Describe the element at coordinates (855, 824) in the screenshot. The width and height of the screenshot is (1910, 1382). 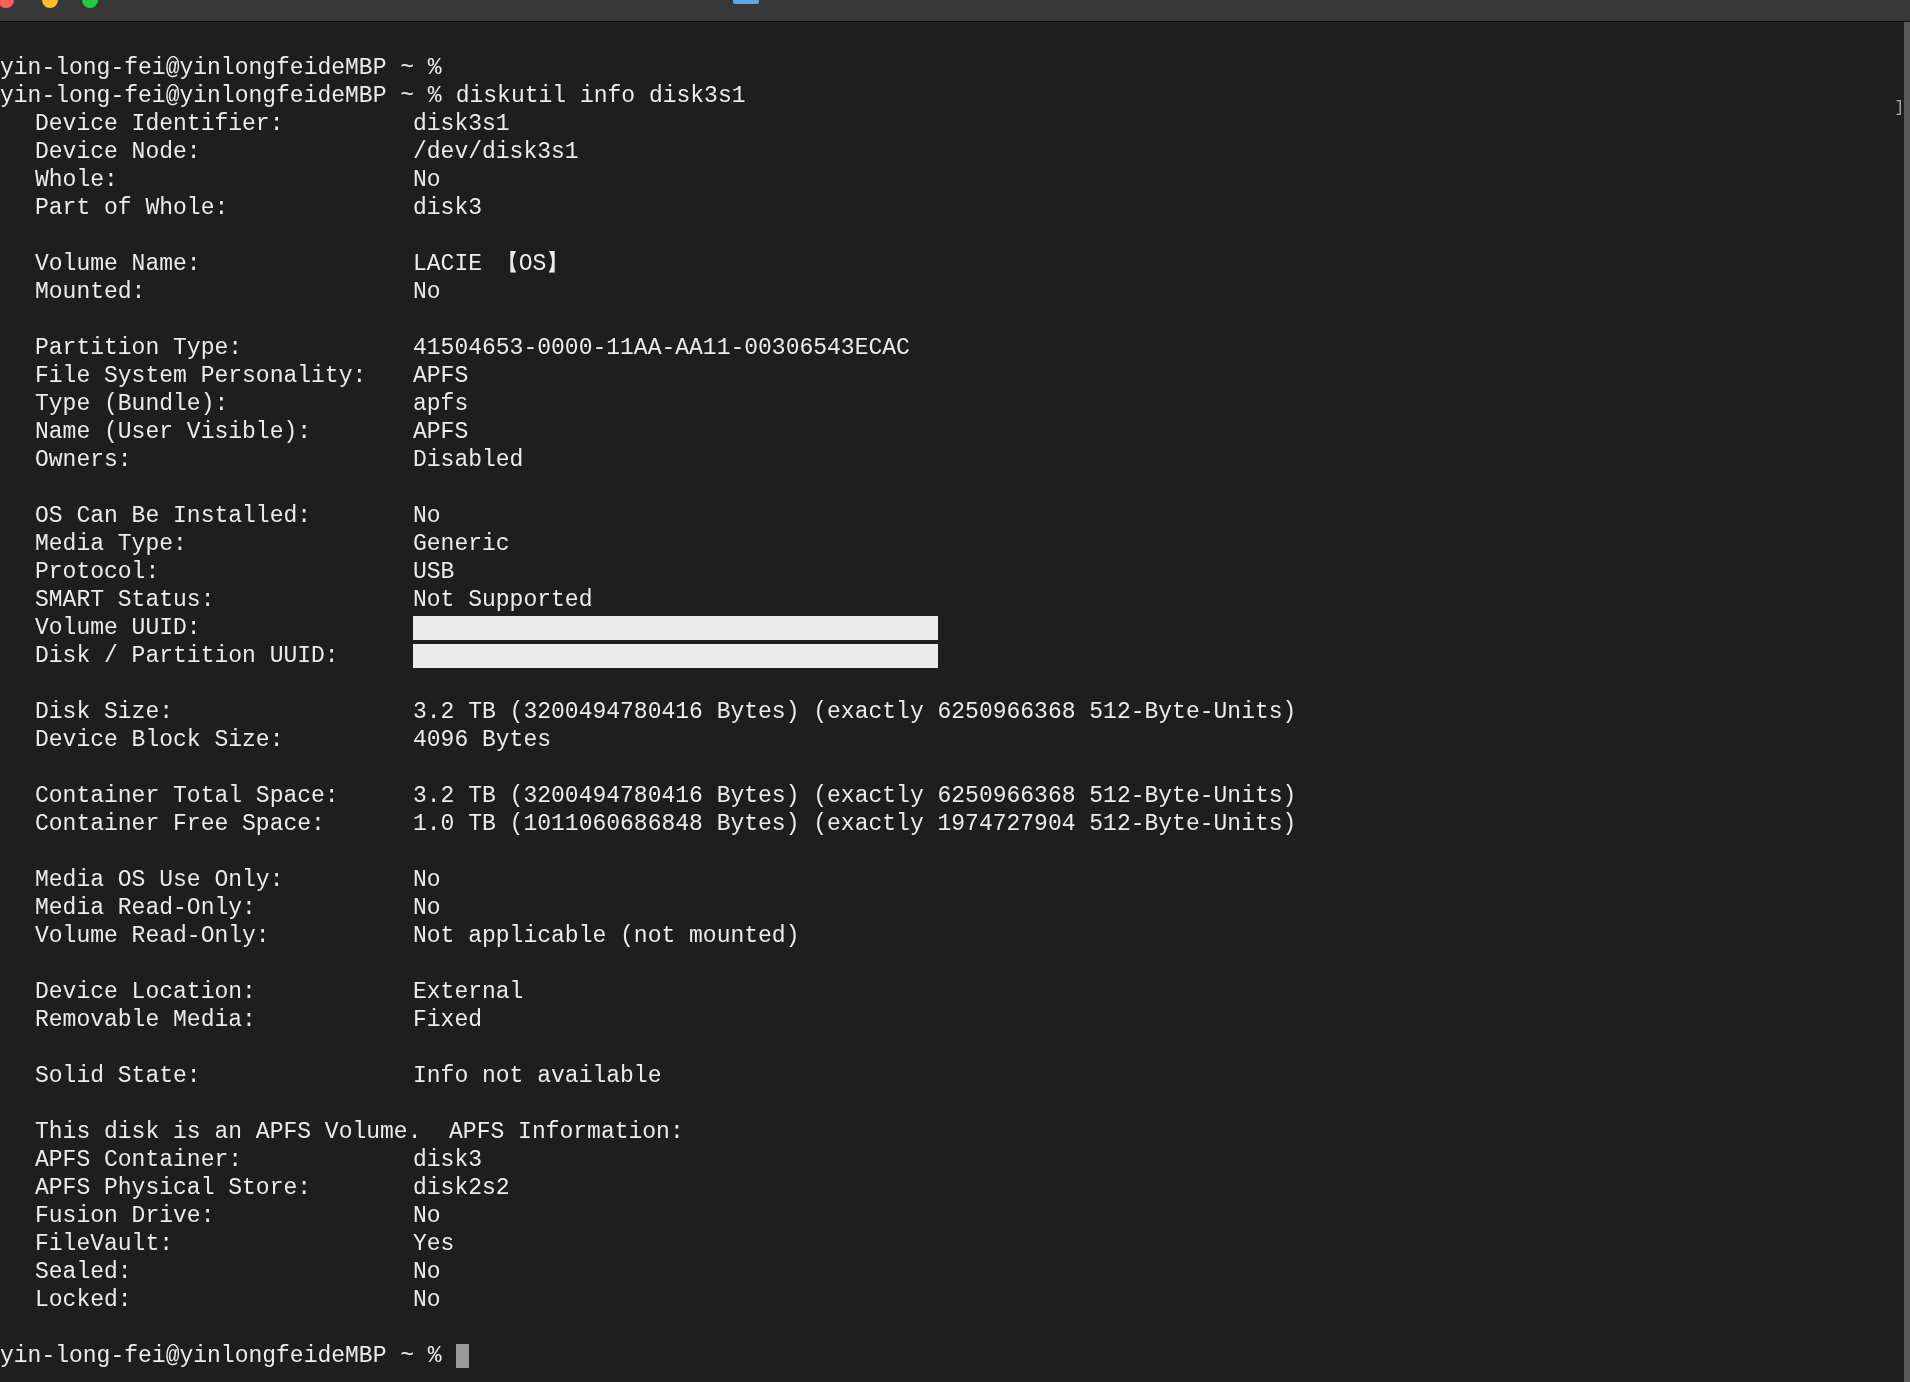
I see `field-value: 1.0 TB (1011060686848 Bytes) (exactly 1974727904 512-Byte-Units)` at that location.